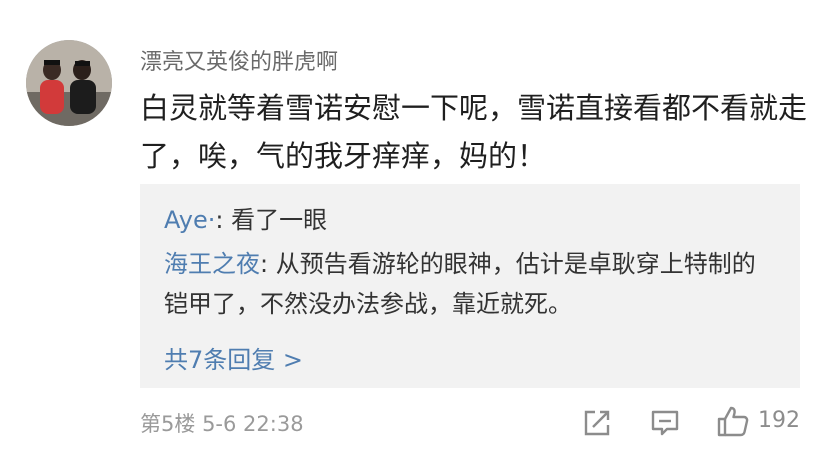 The height and width of the screenshot is (460, 828). I want to click on like-icon, so click(733, 421).